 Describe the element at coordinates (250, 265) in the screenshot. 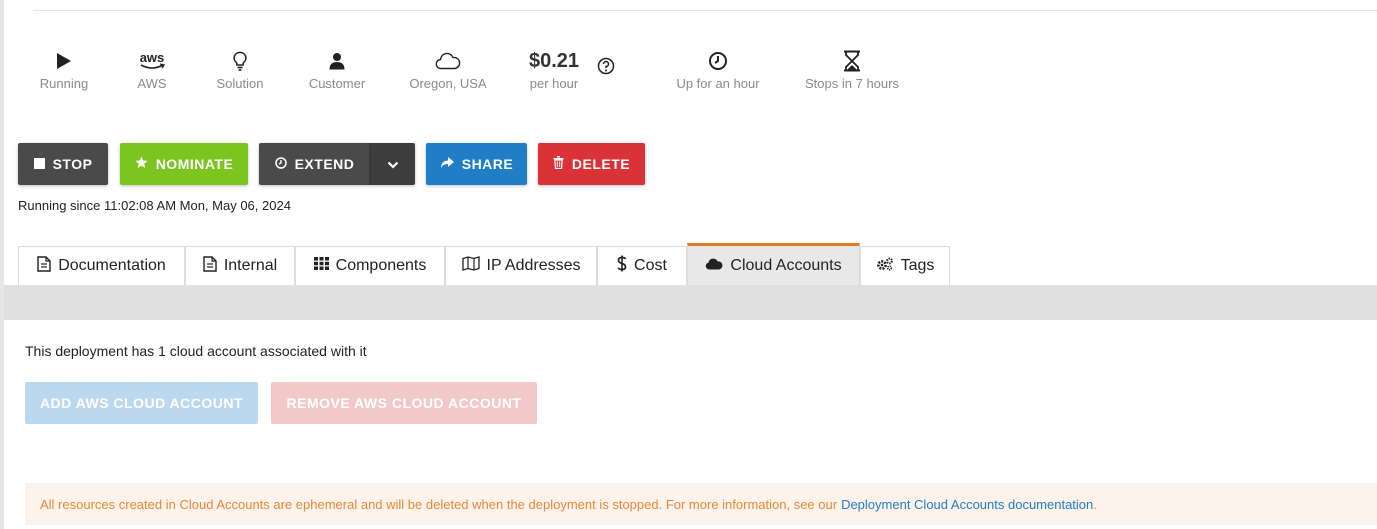

I see `tab-label: Internal` at that location.